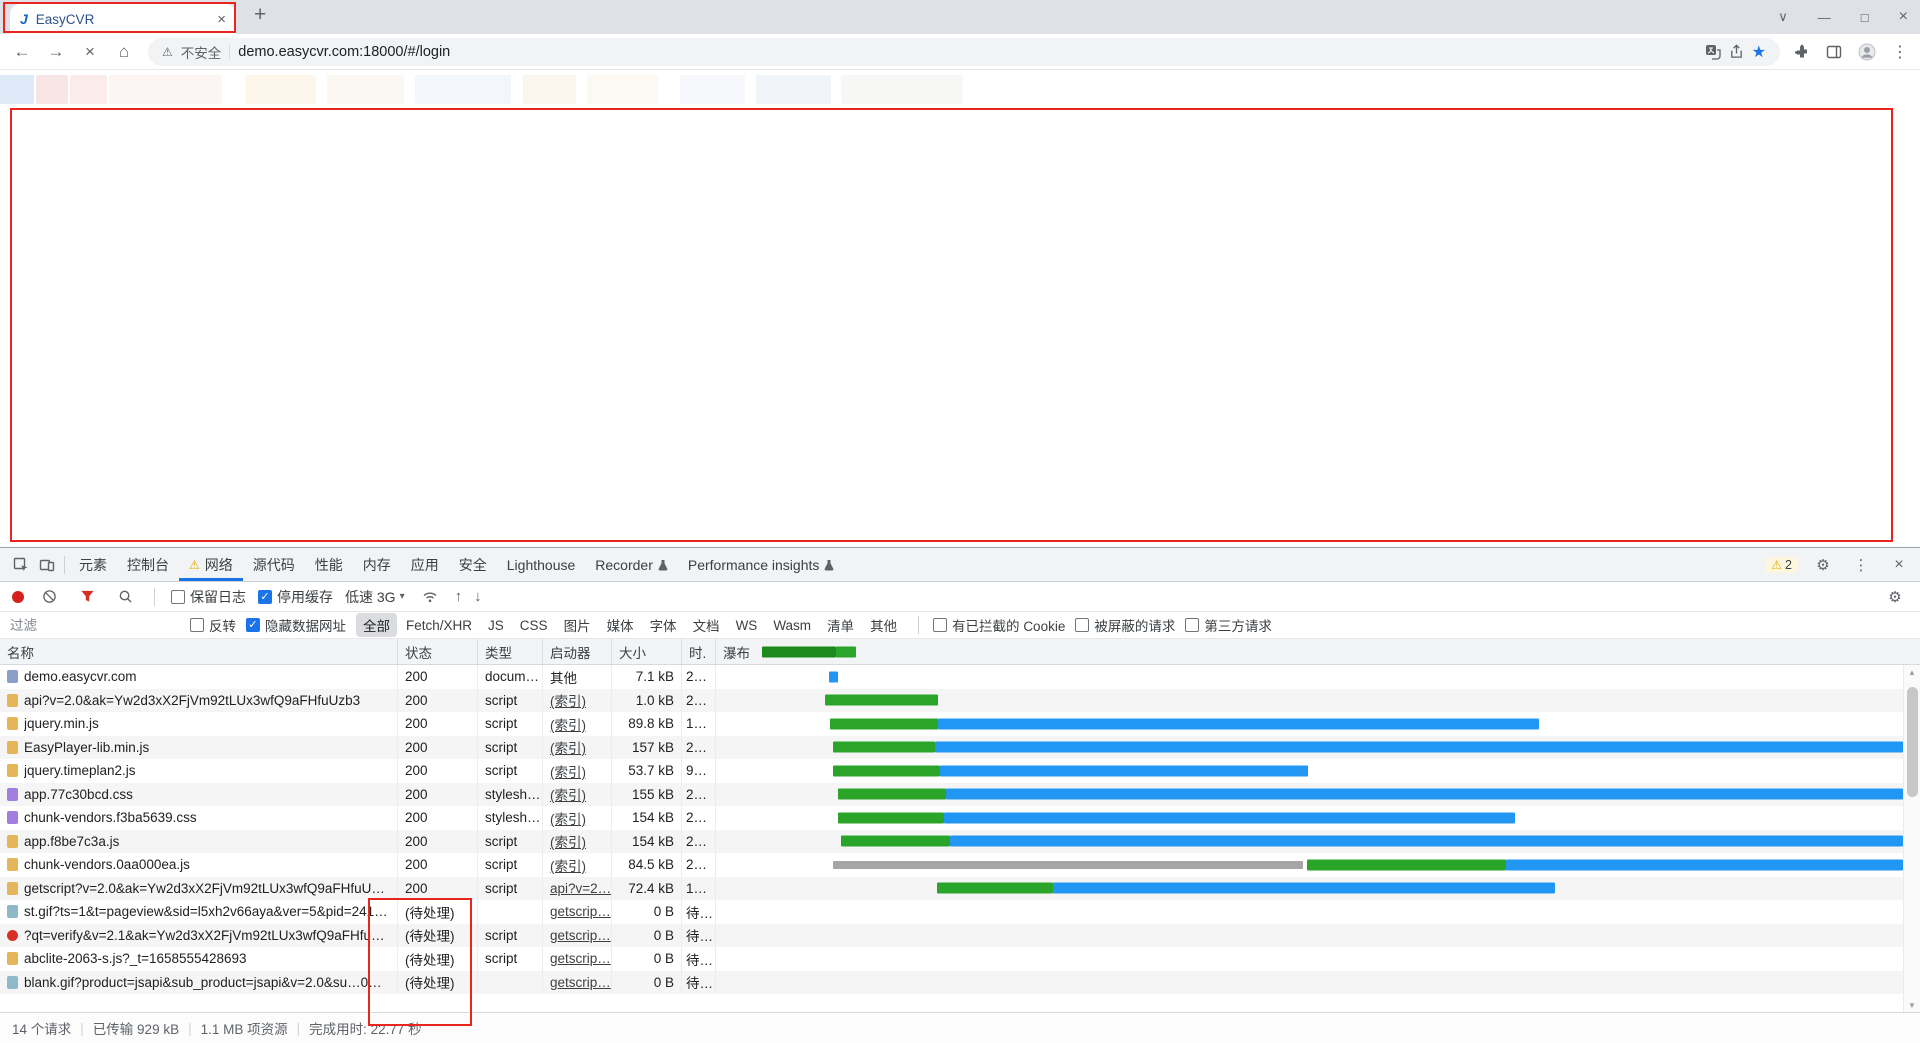 The image size is (1920, 1043). I want to click on devtools-tab-security: 安全, so click(473, 564).